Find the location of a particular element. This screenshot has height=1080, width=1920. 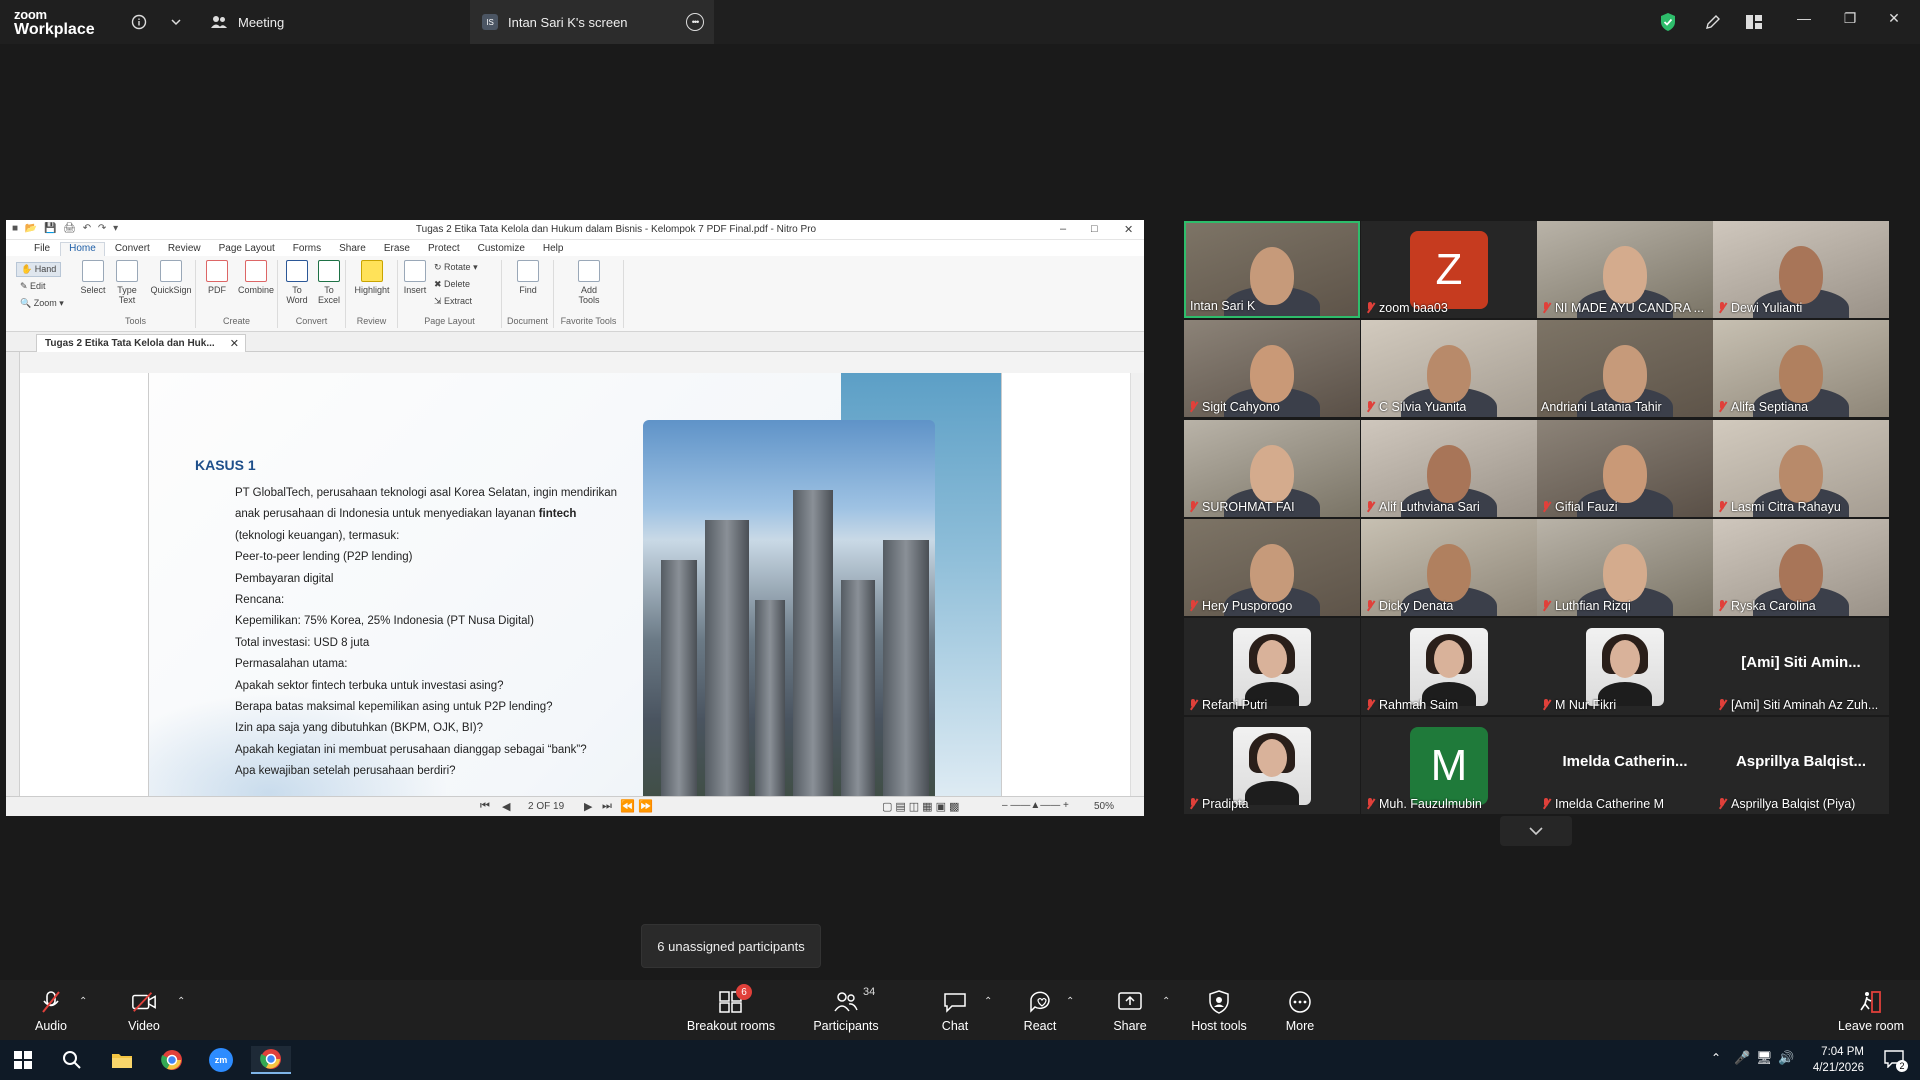

menu-help: Help is located at coordinates (553, 249).